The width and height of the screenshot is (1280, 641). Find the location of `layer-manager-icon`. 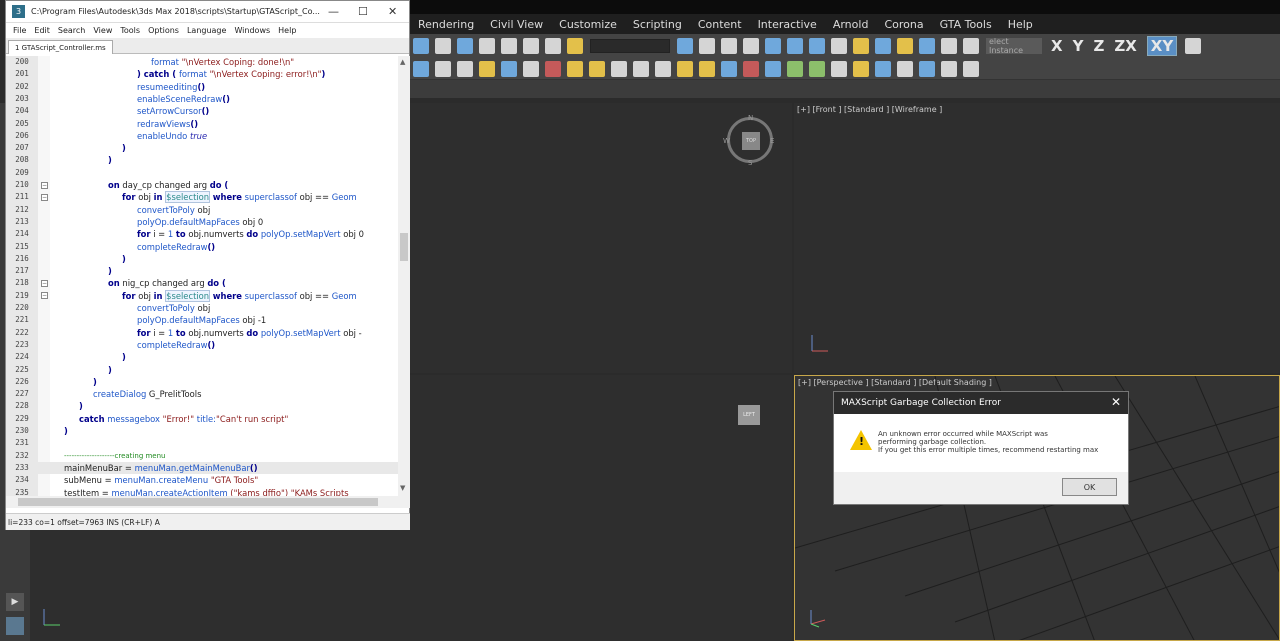

layer-manager-icon is located at coordinates (729, 46).